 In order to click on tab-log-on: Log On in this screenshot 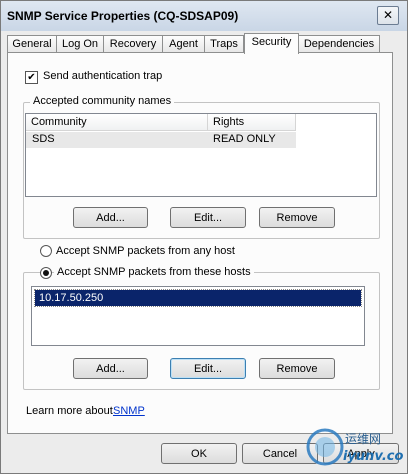, I will do `click(80, 44)`.